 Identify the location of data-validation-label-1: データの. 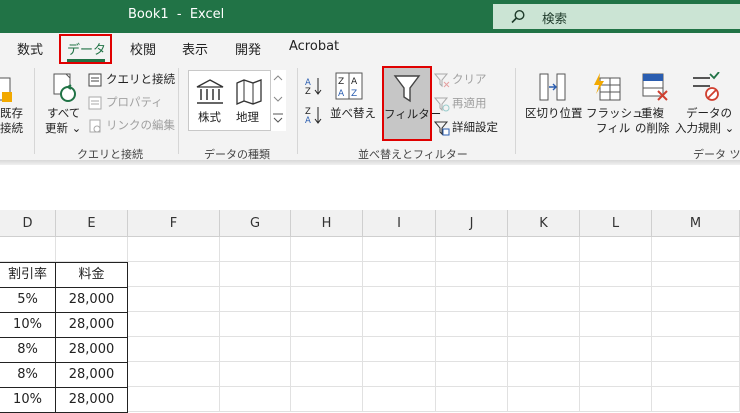
(709, 113).